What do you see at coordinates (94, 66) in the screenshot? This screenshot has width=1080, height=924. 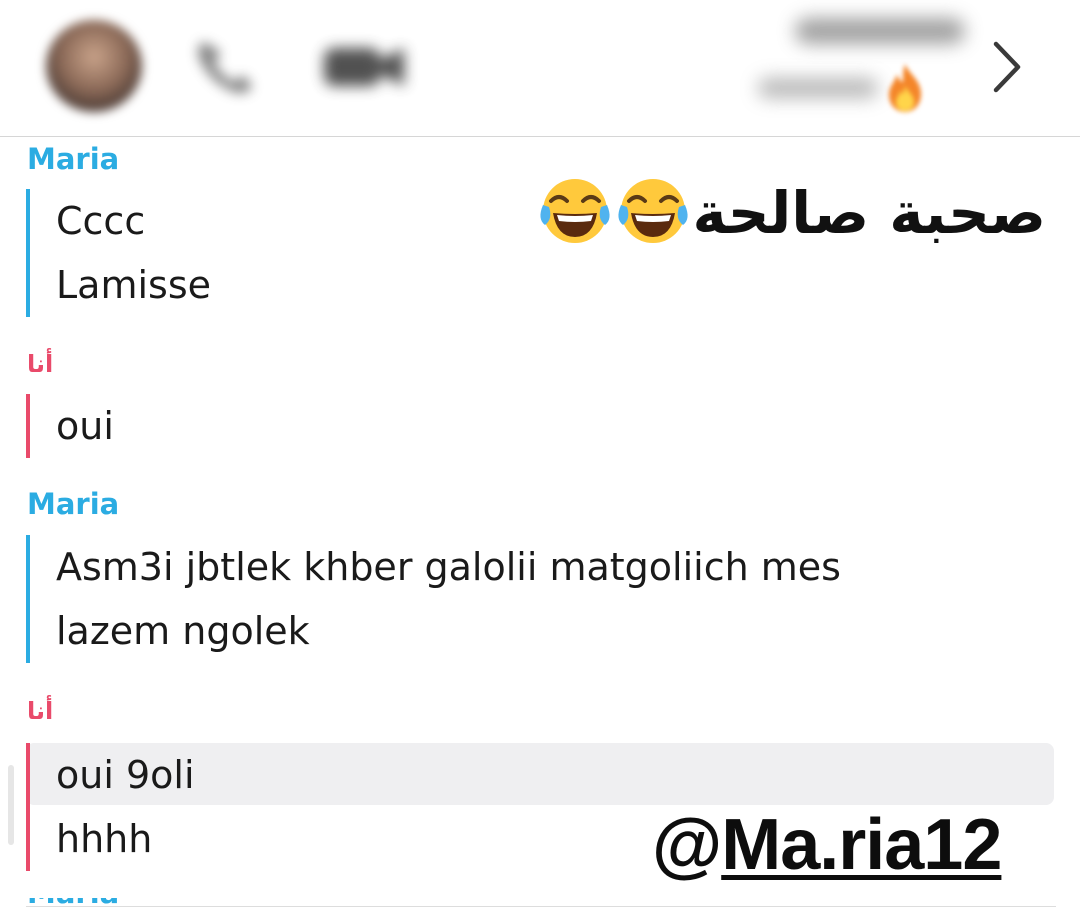 I see `contact-avatar` at bounding box center [94, 66].